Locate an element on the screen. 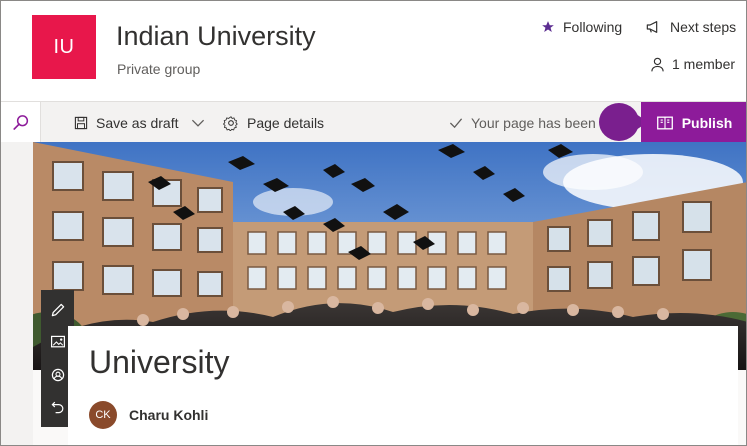 This screenshot has width=747, height=446. page-details-label: Page details is located at coordinates (286, 122).